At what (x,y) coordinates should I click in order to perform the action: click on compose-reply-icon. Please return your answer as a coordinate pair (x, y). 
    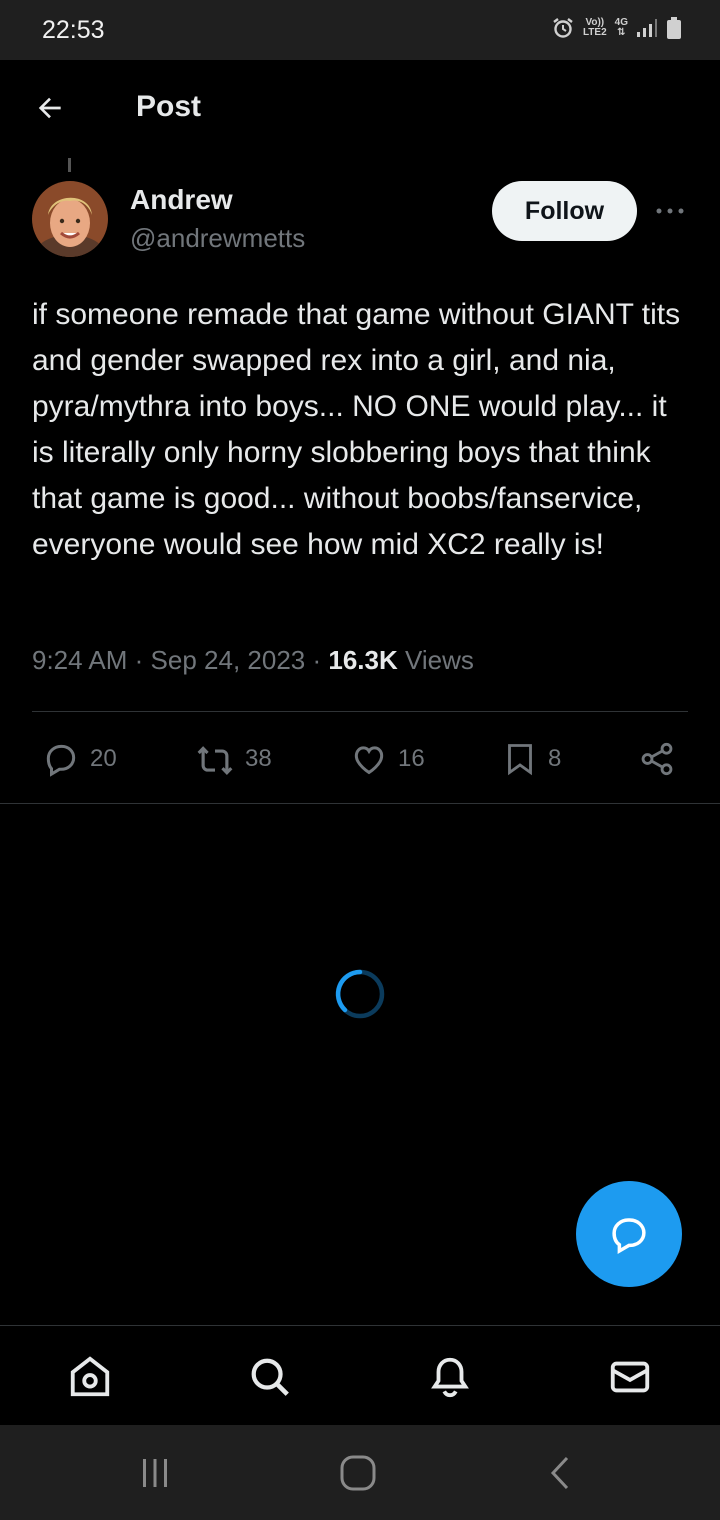
    Looking at the image, I should click on (629, 1236).